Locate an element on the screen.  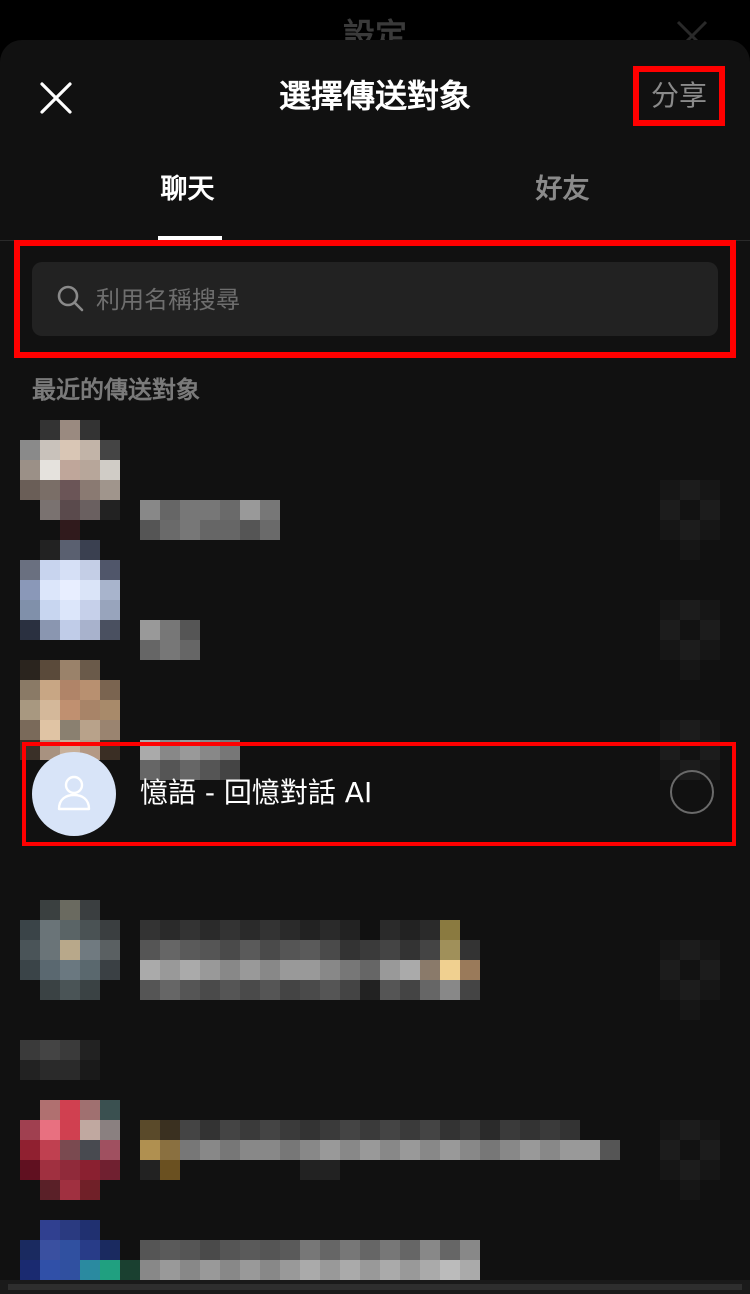
share-button: 分享 is located at coordinates (679, 96).